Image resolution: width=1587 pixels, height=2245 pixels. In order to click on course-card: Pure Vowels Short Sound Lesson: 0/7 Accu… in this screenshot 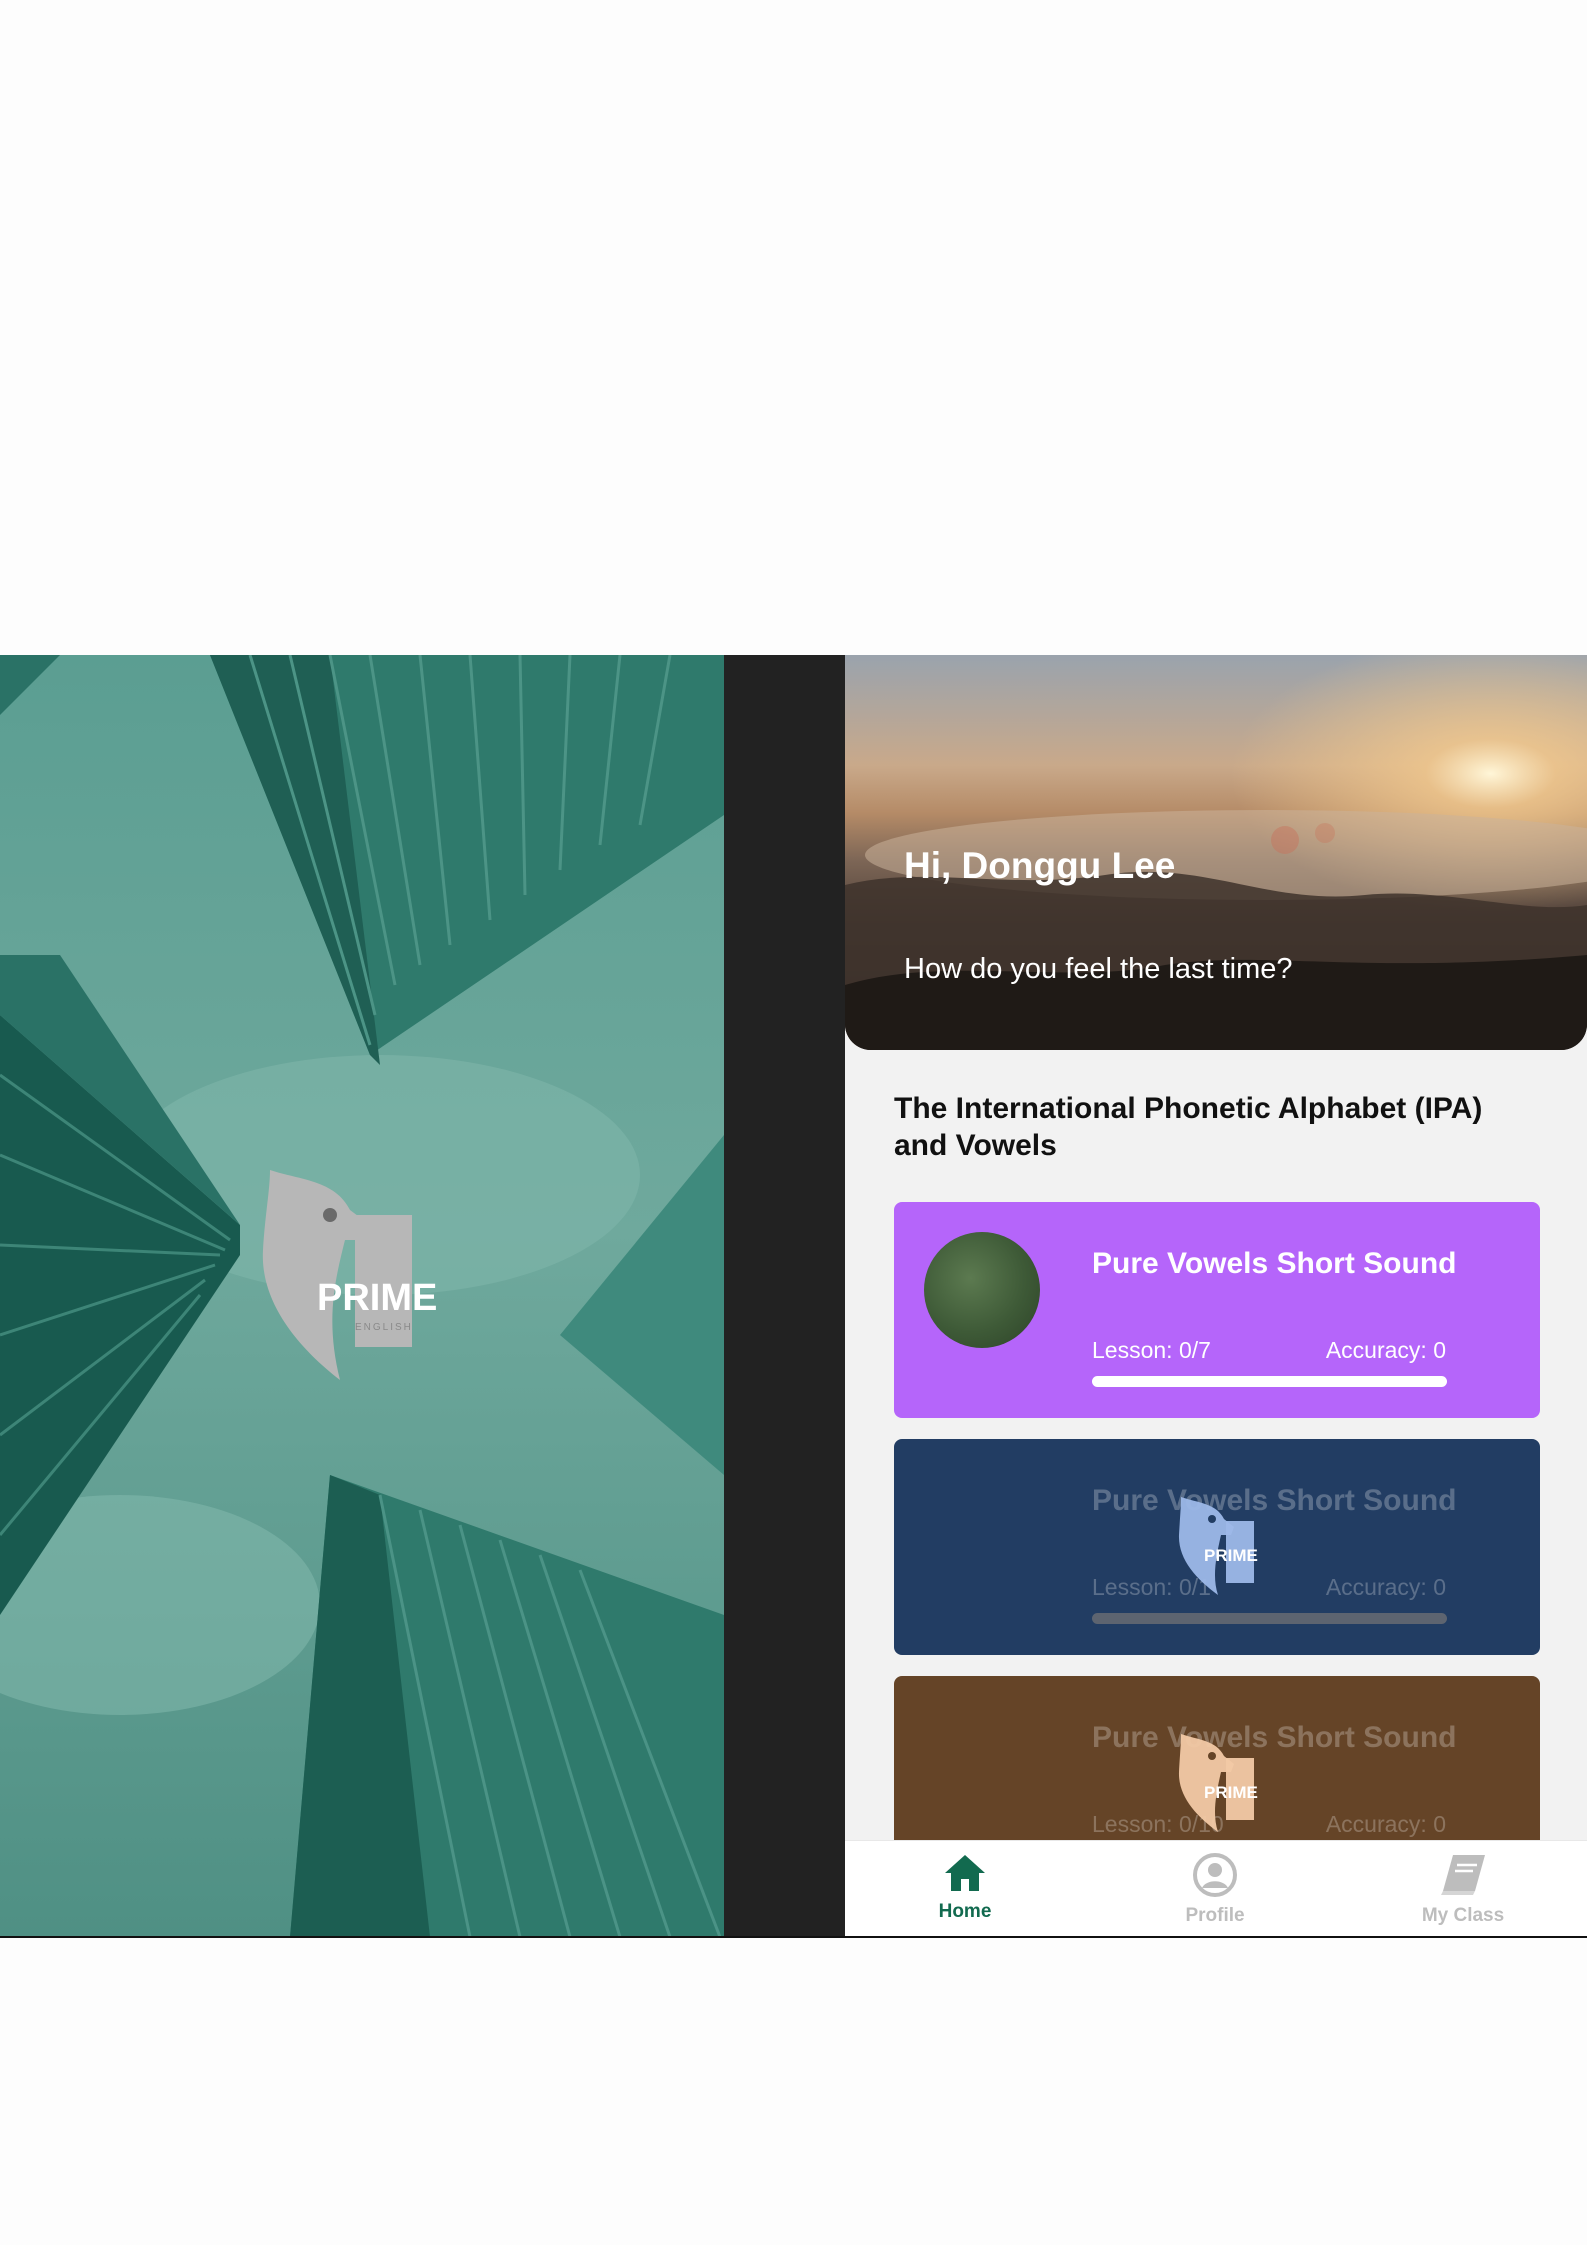, I will do `click(1217, 1310)`.